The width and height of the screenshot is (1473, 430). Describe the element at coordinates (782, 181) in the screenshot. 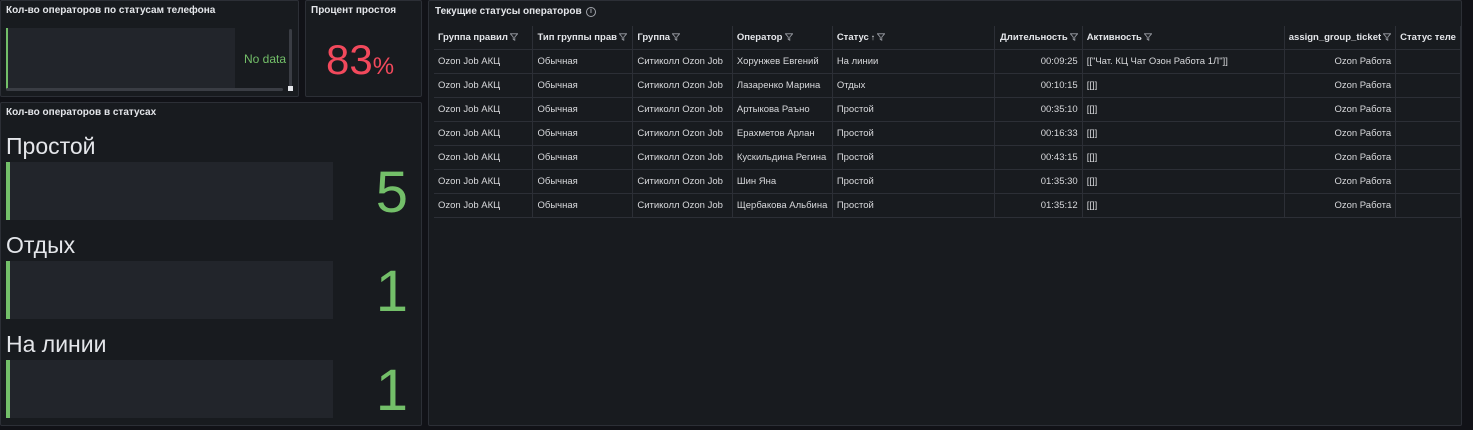

I see `table-cell: Шин Яна` at that location.